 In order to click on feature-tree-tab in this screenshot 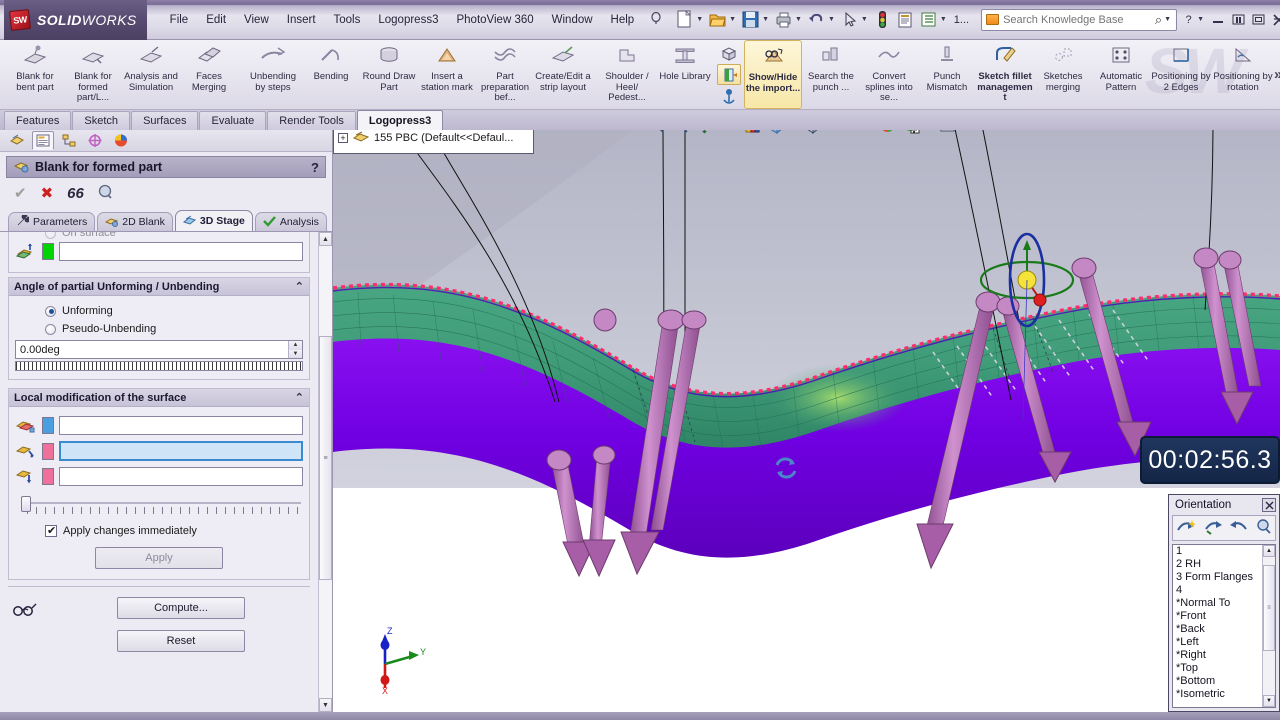, I will do `click(17, 140)`.